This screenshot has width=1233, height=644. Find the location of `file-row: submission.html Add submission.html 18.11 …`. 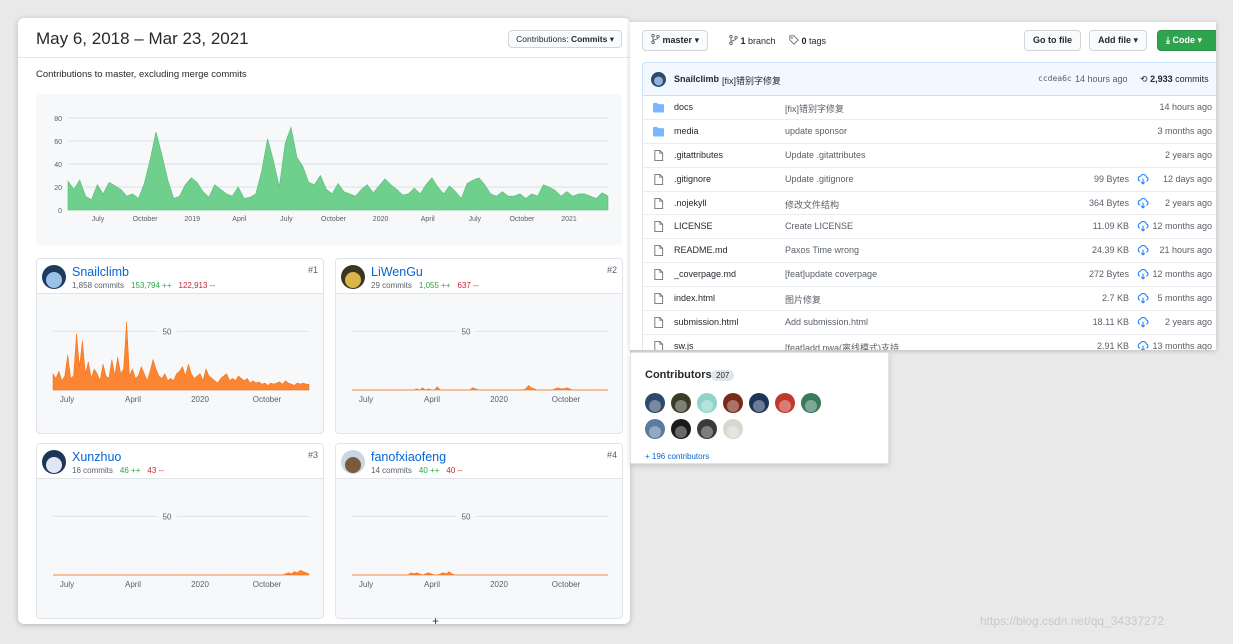

file-row: submission.html Add submission.html 18.11 … is located at coordinates (929, 323).